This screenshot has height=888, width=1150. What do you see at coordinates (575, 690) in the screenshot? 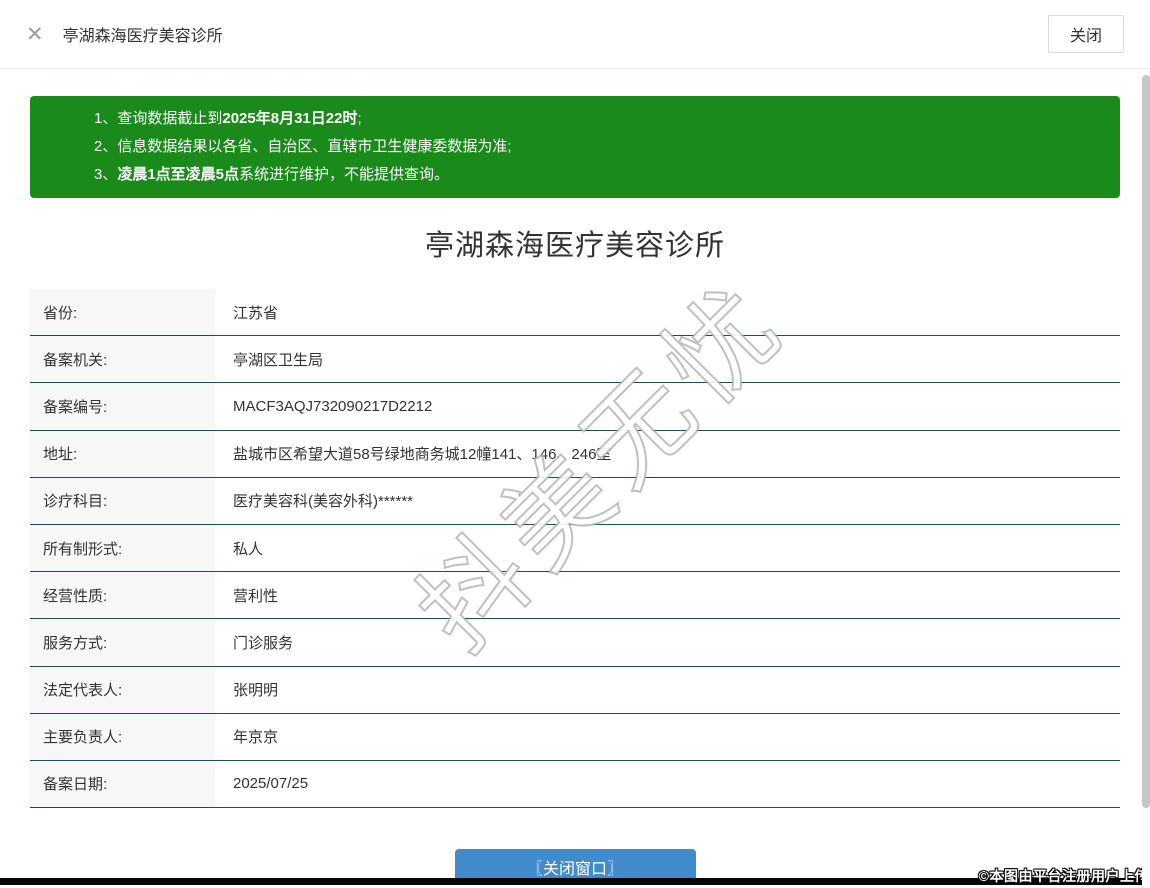
I see `table-row-legal-representative: 法定代表人: 张明明` at bounding box center [575, 690].